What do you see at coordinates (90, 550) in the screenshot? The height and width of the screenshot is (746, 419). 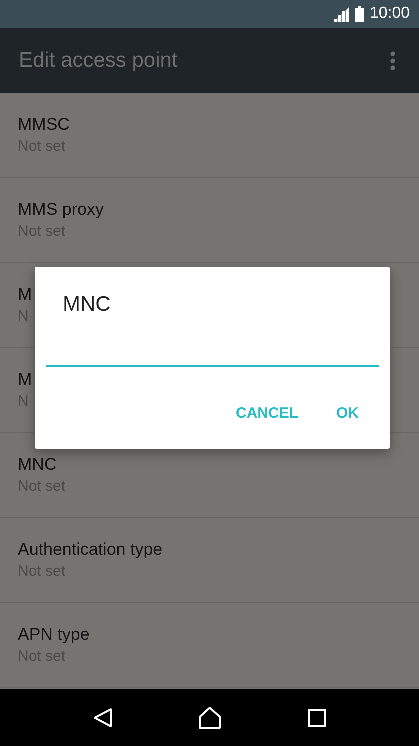 I see `setting-title: Authentication type` at bounding box center [90, 550].